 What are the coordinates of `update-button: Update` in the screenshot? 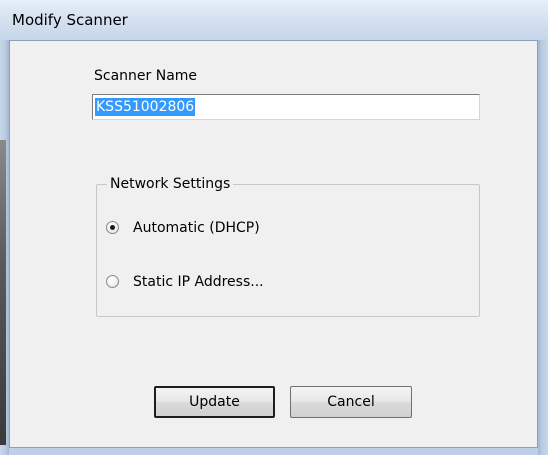 It's located at (214, 402).